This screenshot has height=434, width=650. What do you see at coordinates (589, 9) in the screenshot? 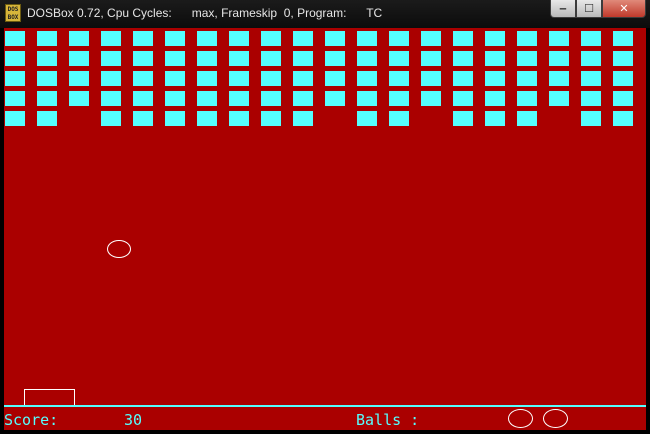
I see `maximize-button: ☐` at bounding box center [589, 9].